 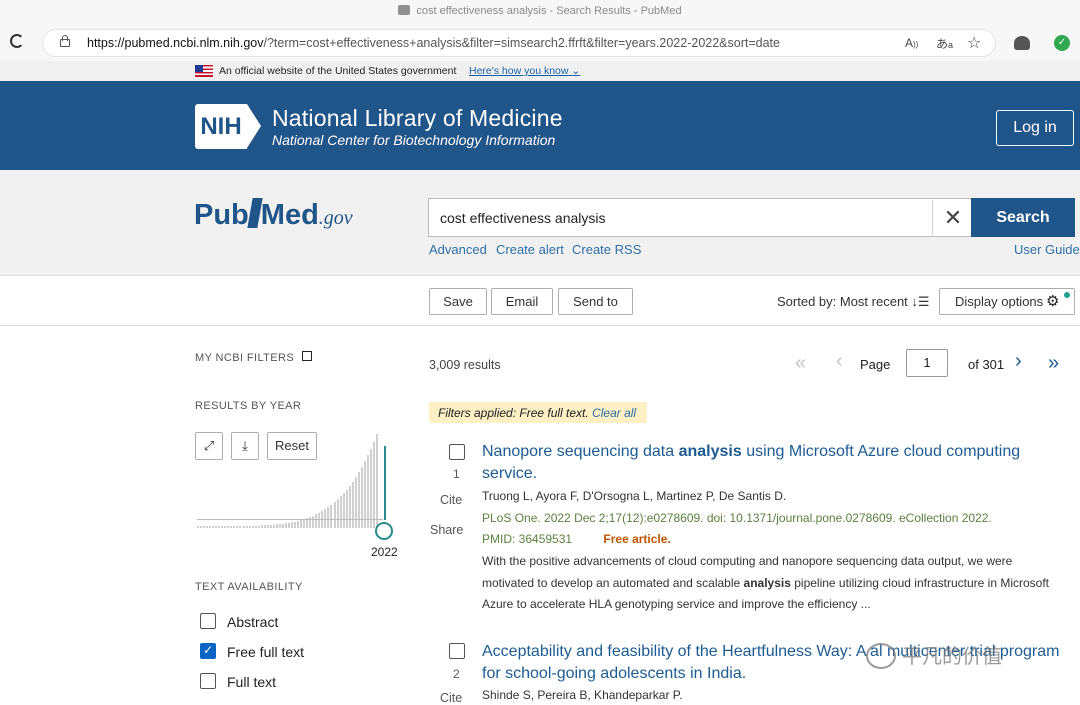 What do you see at coordinates (927, 363) in the screenshot?
I see `page-number-input: 1` at bounding box center [927, 363].